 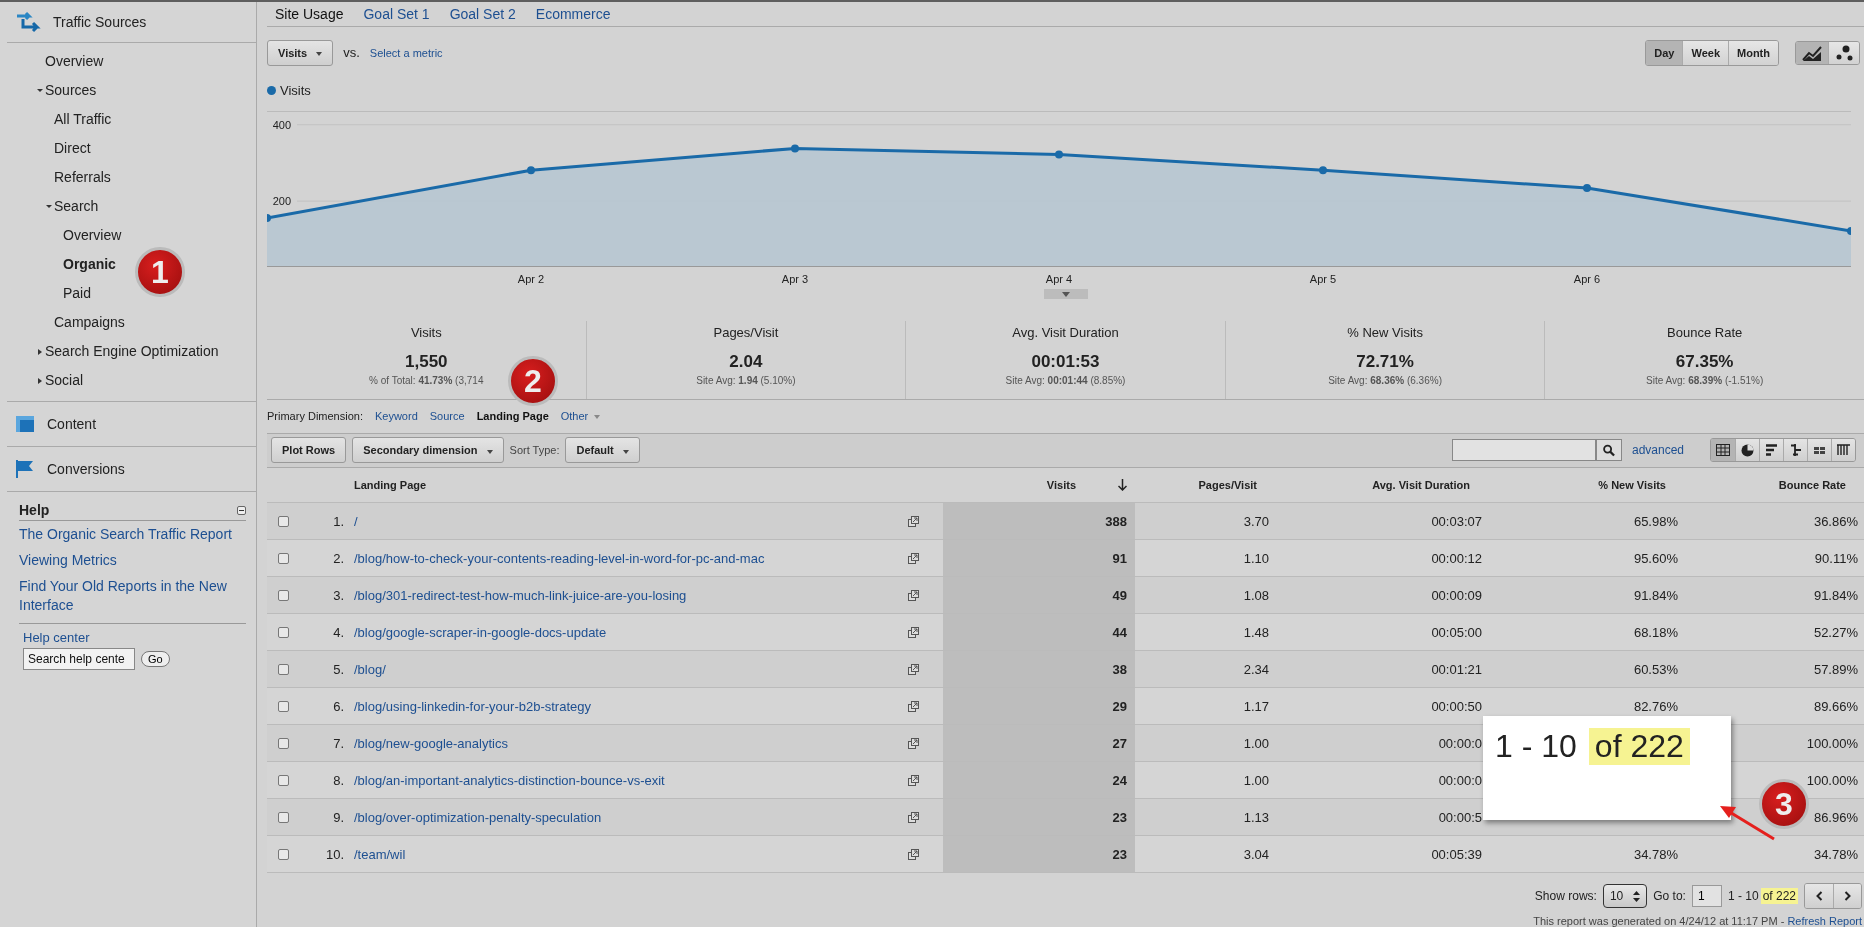 What do you see at coordinates (1723, 450) in the screenshot?
I see `table-view-button` at bounding box center [1723, 450].